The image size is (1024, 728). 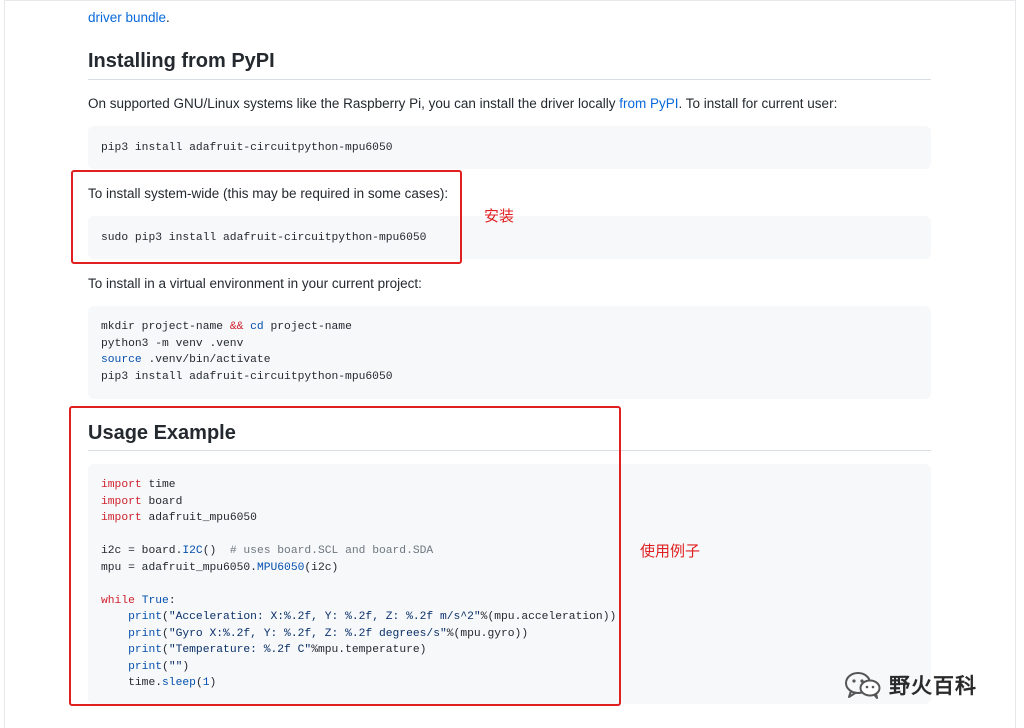 I want to click on code-token: python3 -m venv .venv, so click(x=172, y=343).